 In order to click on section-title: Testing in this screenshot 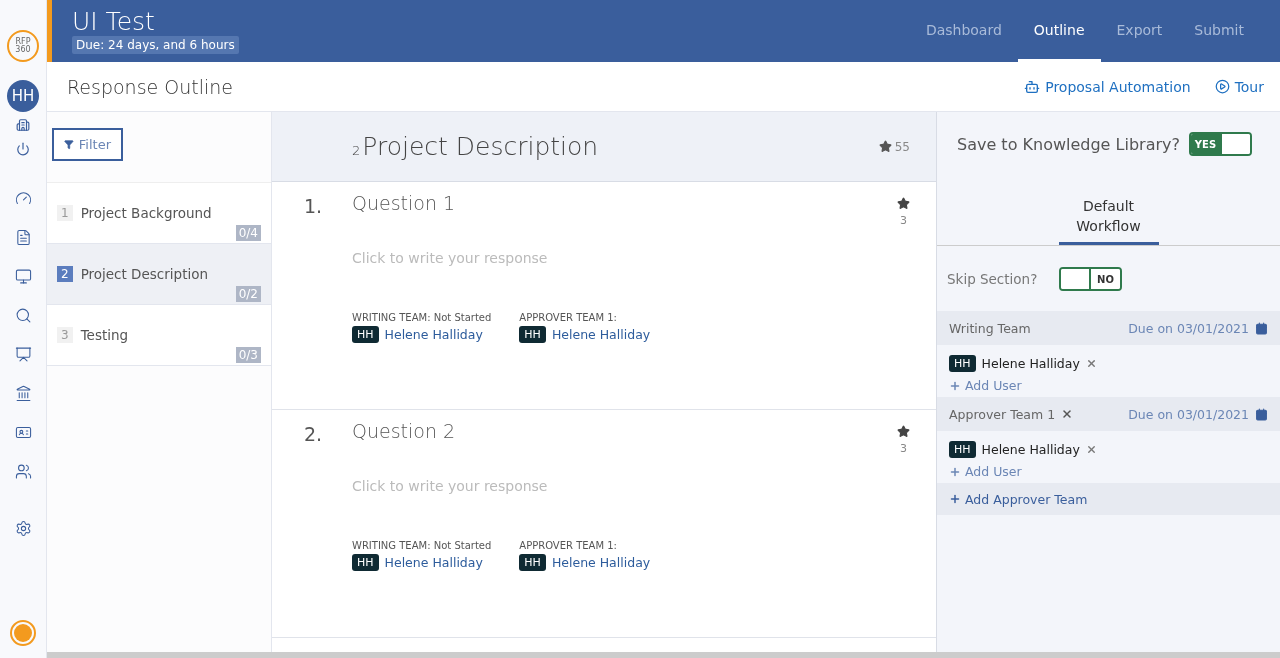, I will do `click(104, 335)`.